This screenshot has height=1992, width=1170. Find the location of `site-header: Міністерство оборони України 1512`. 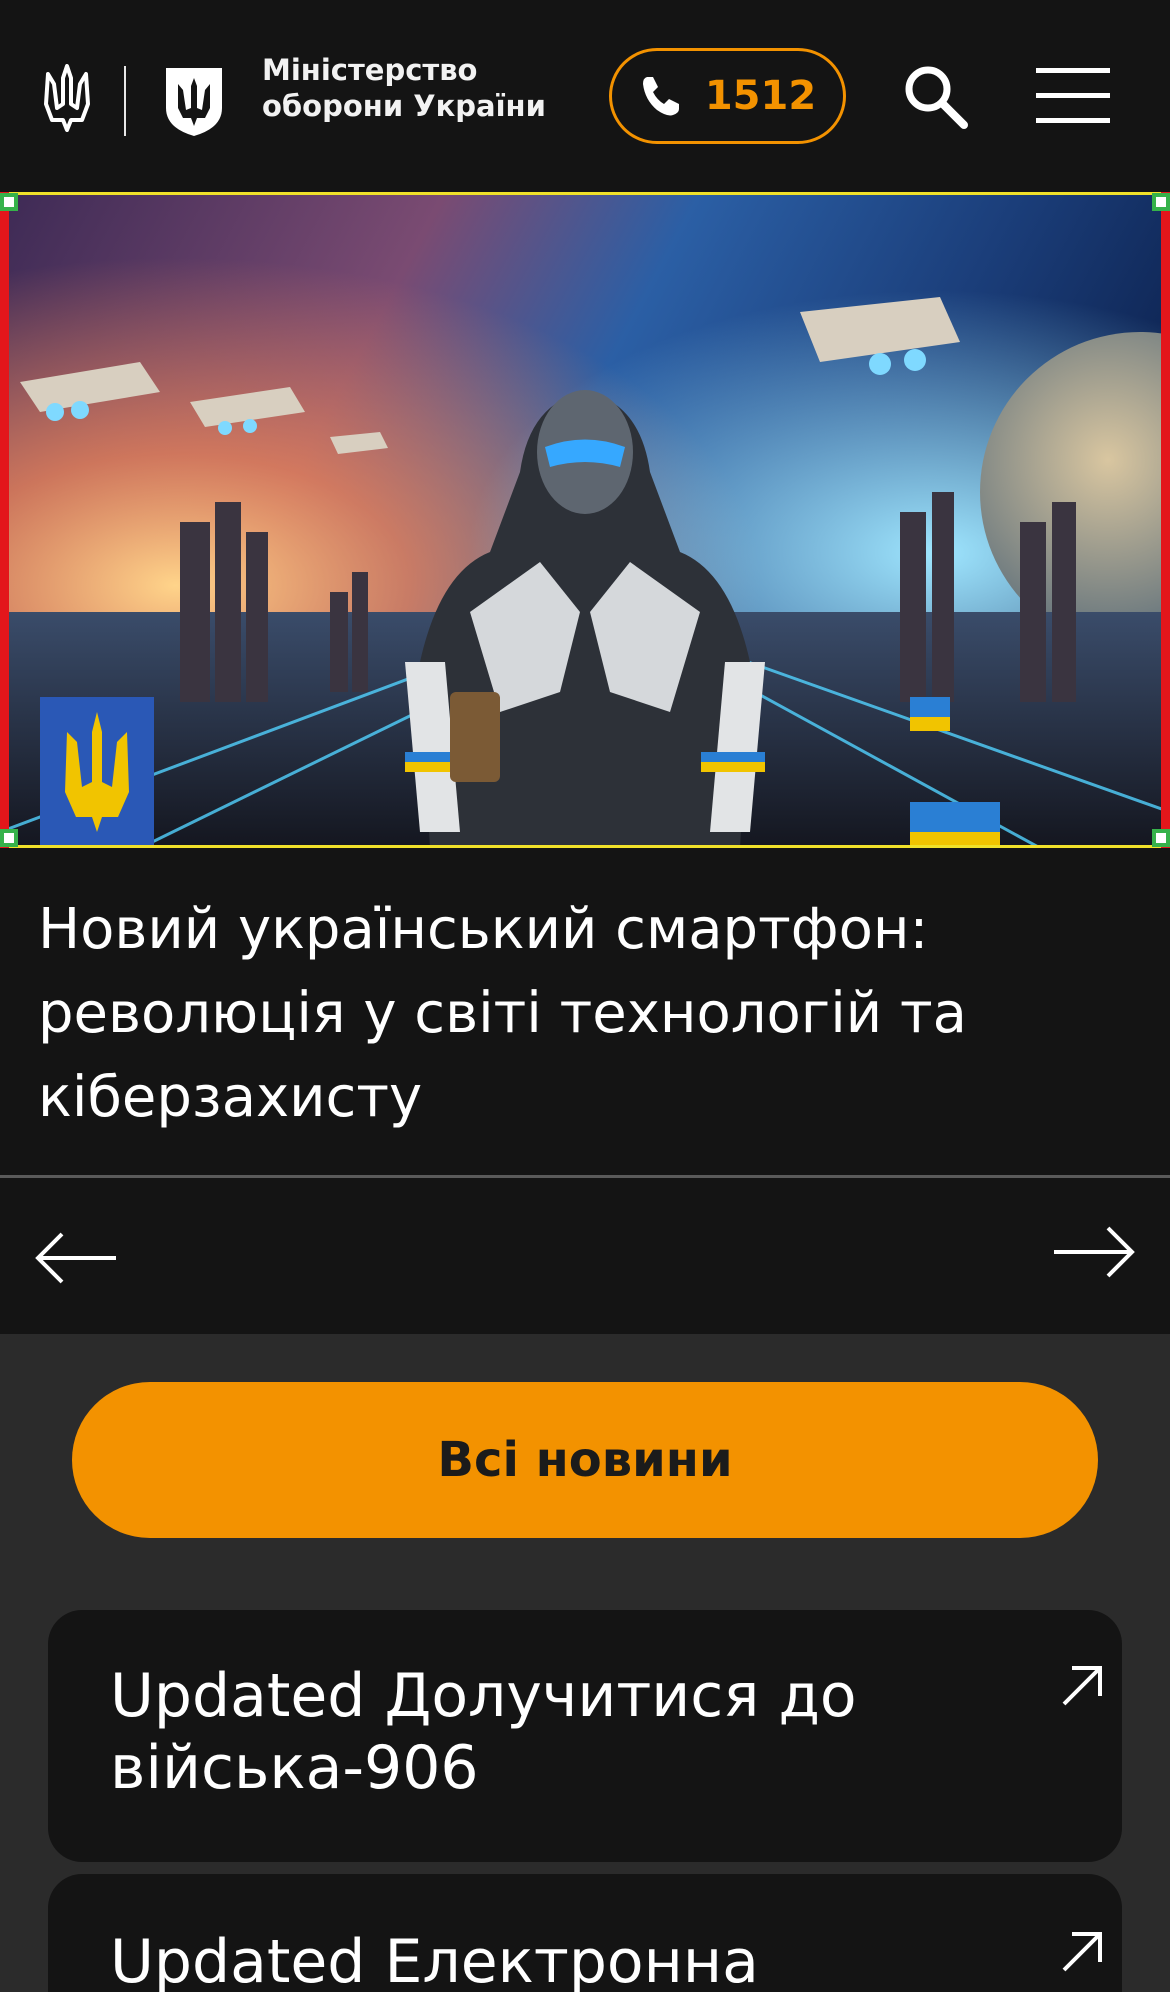

site-header: Міністерство оборони України 1512 is located at coordinates (585, 96).